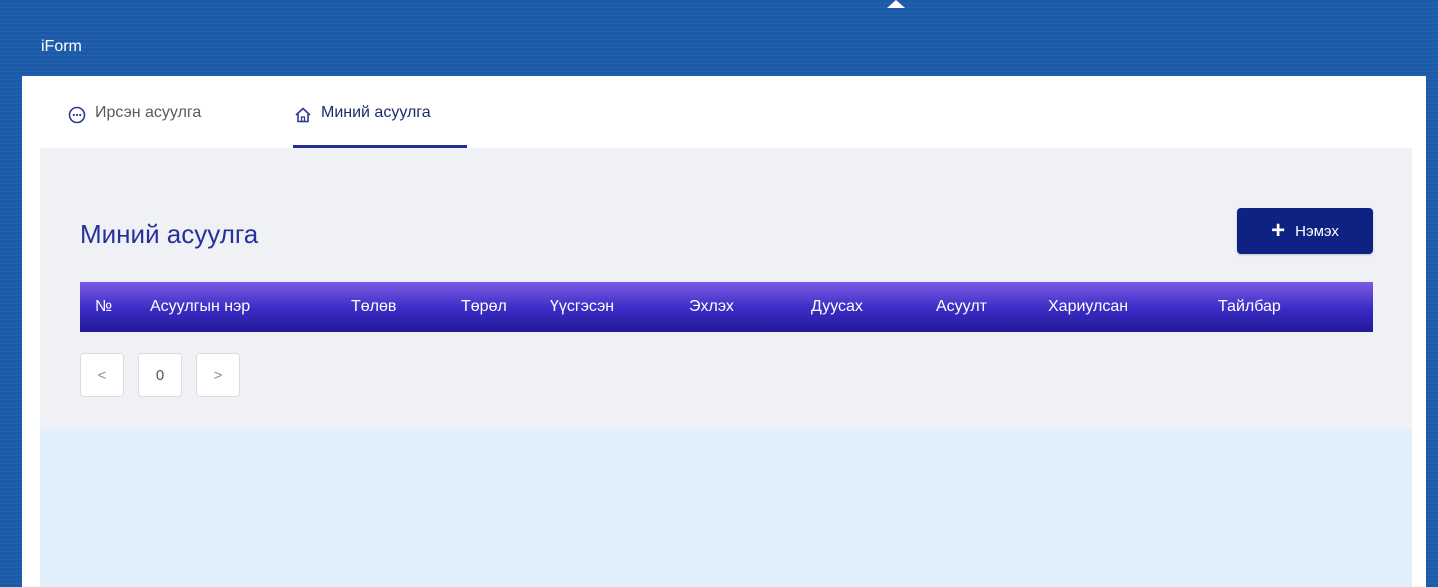 The height and width of the screenshot is (587, 1438). I want to click on chat-bubble-icon, so click(77, 115).